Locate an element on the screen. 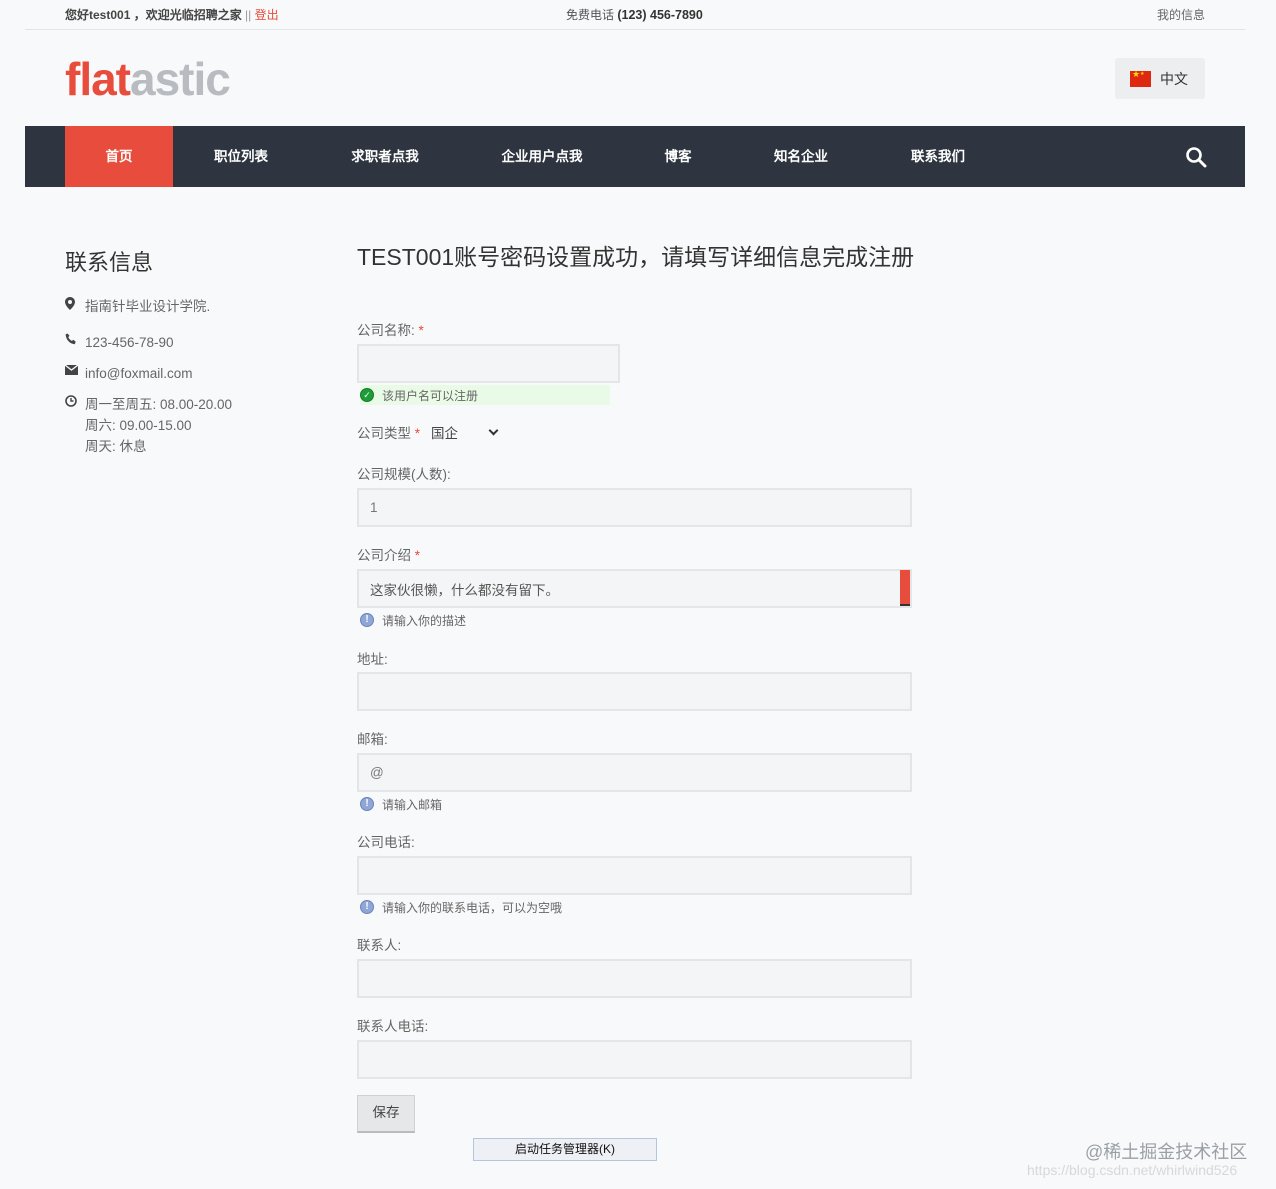 This screenshot has width=1276, height=1189. watermark-url: https://blog.csdn.net/whirlwind526 is located at coordinates (1132, 1170).